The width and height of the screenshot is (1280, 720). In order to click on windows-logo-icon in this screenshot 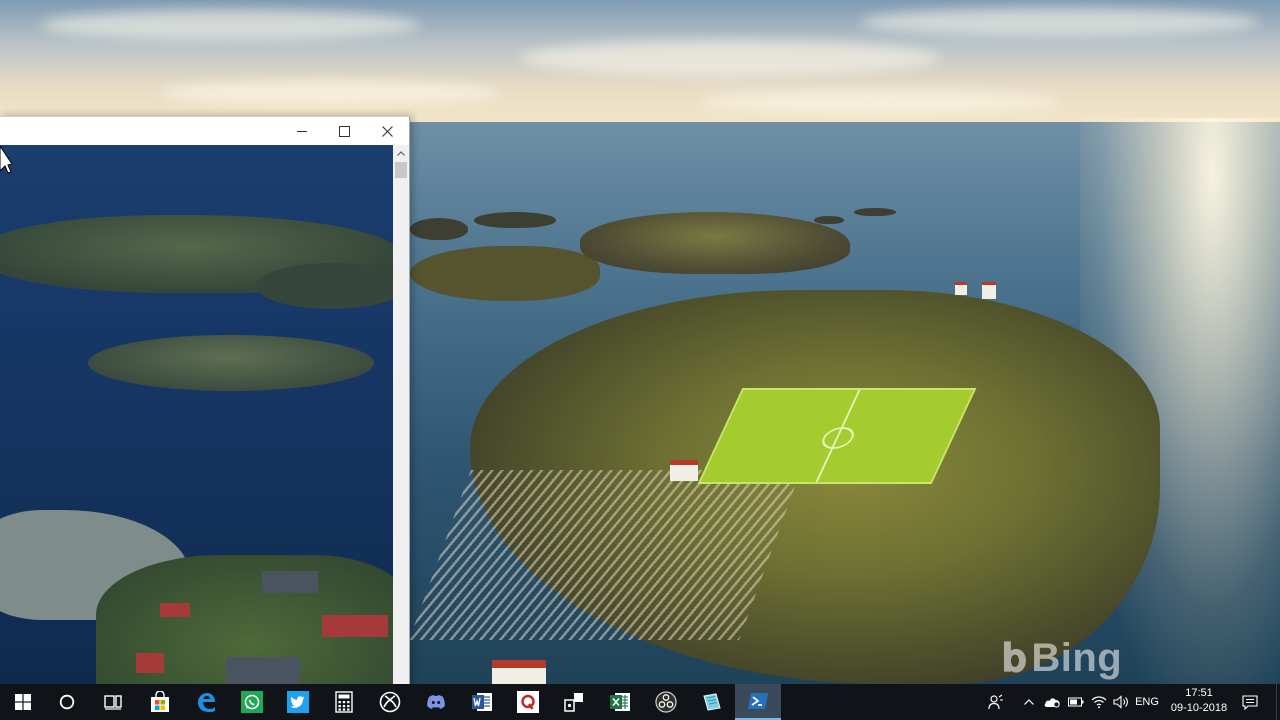, I will do `click(23, 702)`.